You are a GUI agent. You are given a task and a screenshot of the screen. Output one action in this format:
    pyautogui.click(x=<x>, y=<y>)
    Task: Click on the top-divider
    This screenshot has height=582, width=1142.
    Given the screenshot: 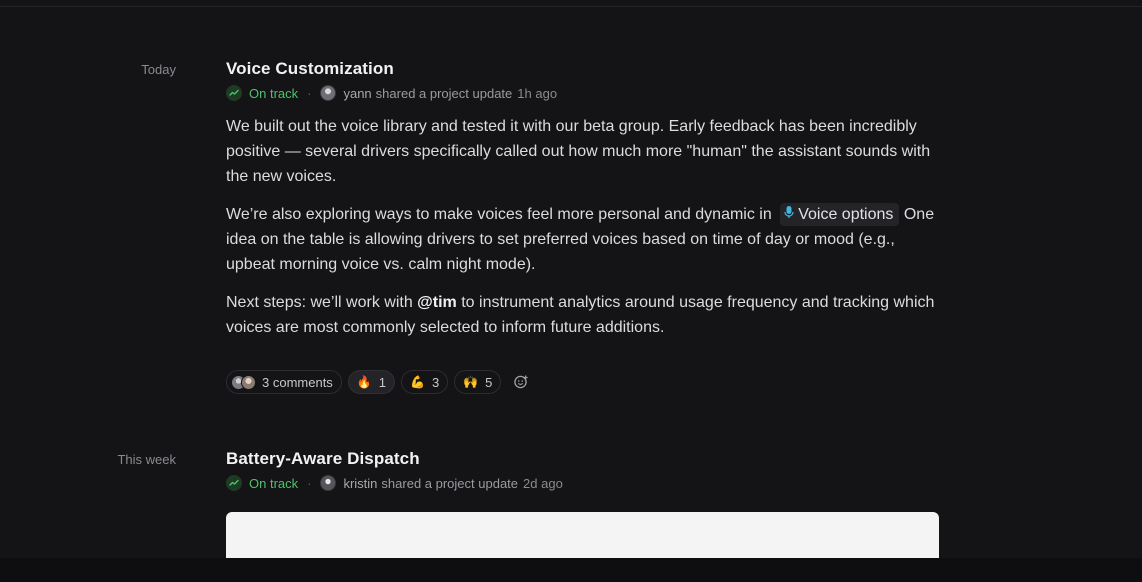 What is the action you would take?
    pyautogui.click(x=571, y=3)
    